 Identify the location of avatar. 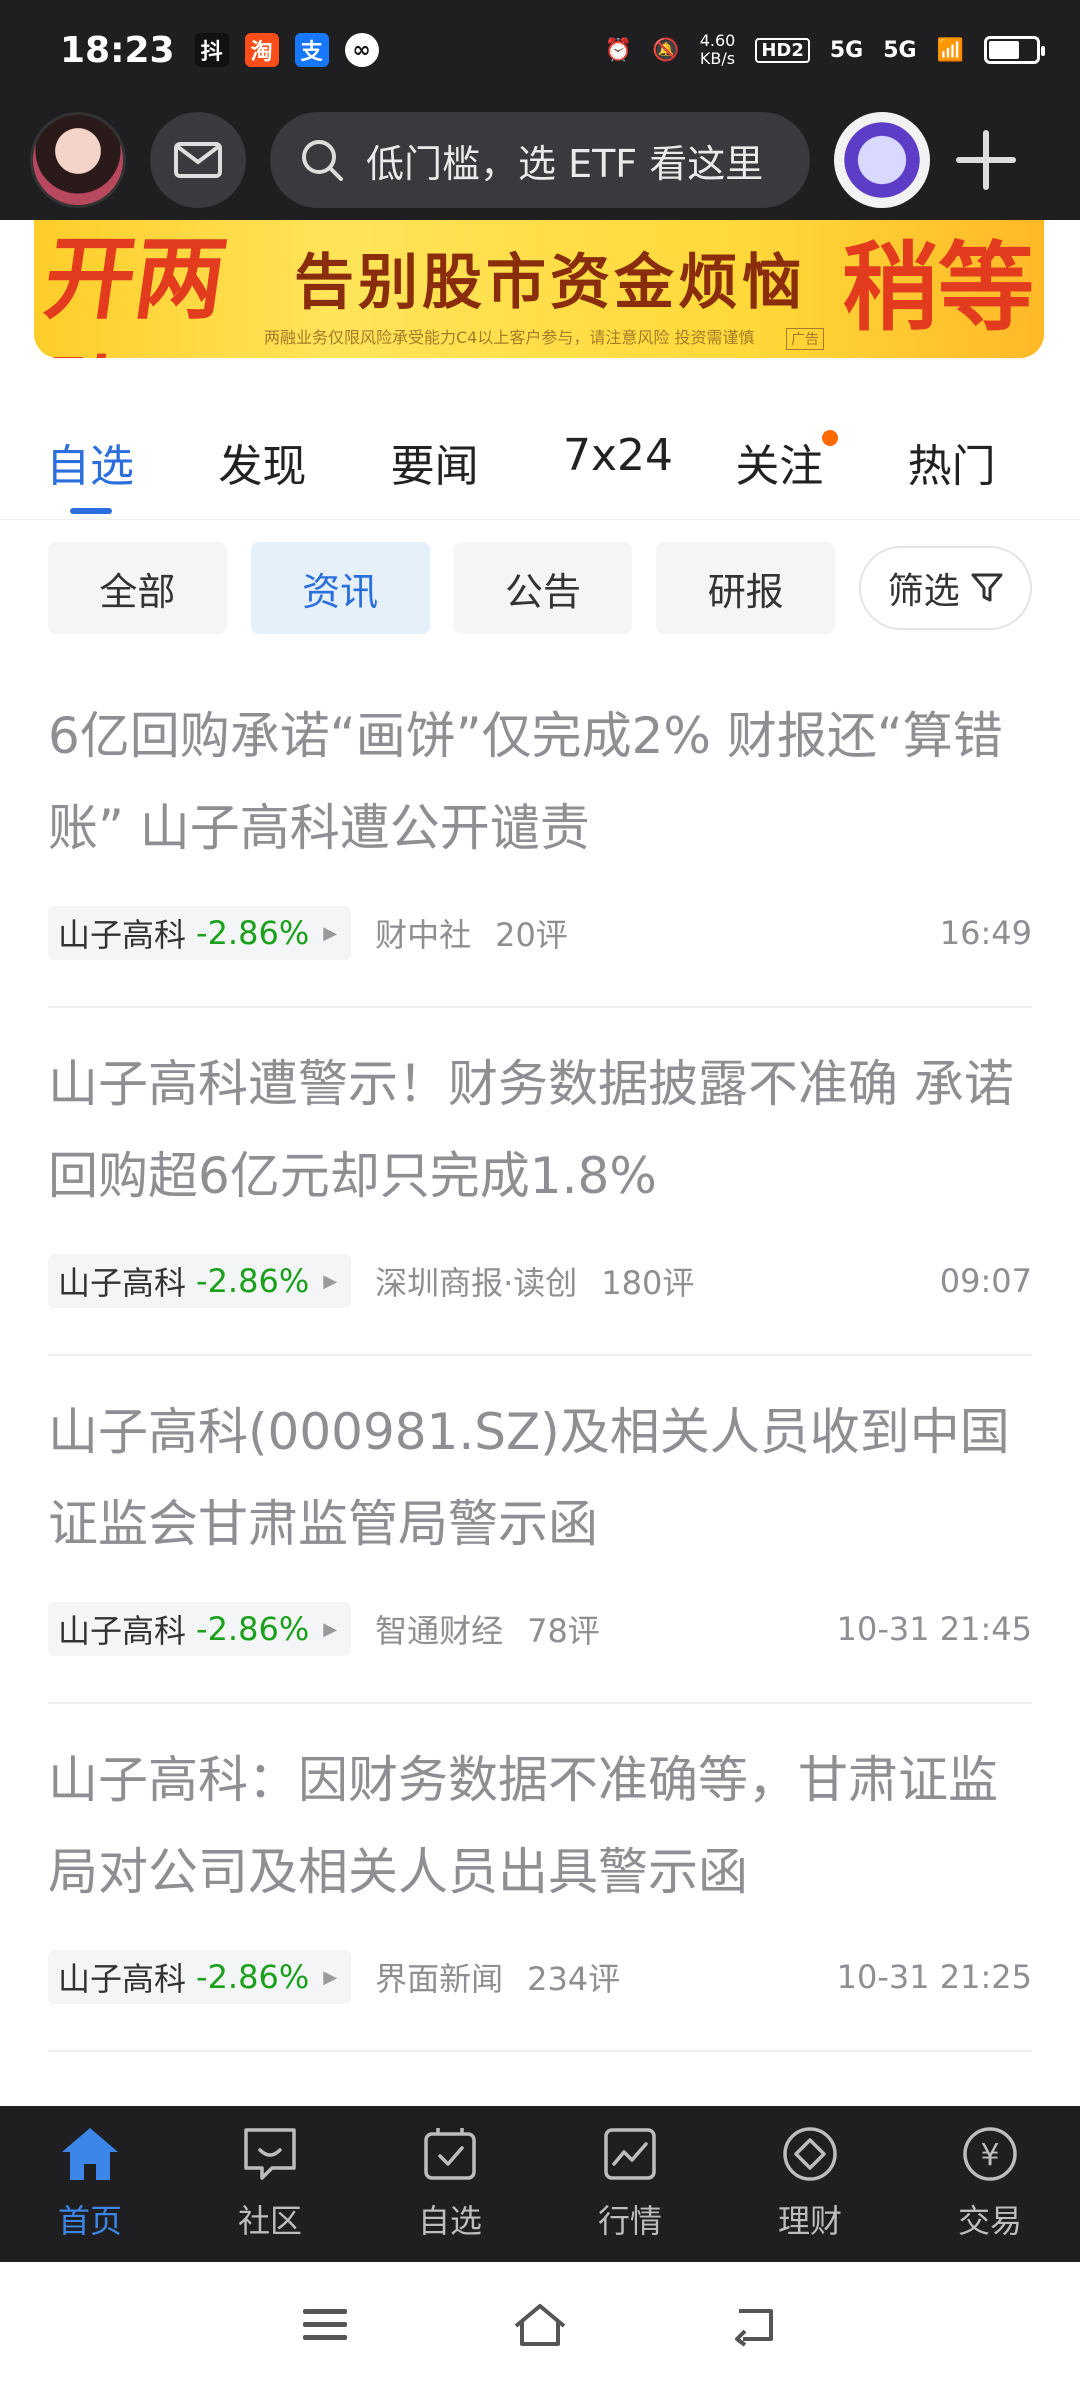
(78, 160).